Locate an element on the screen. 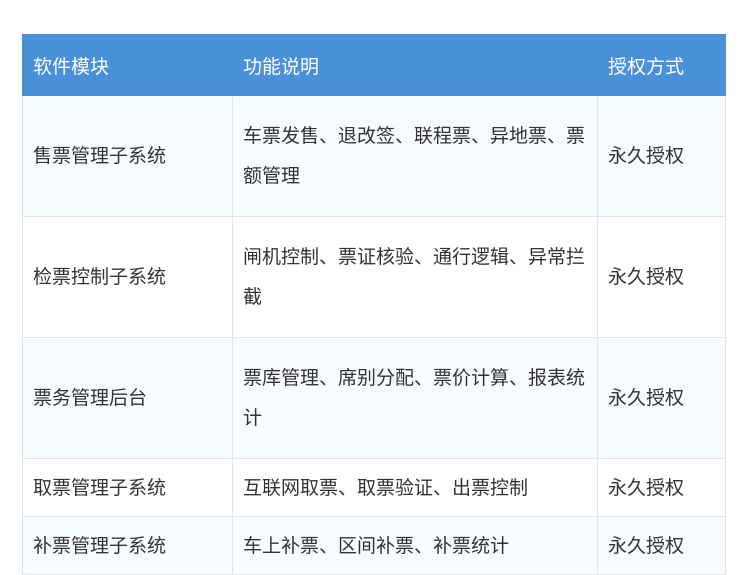  cell-module: 取票管理子系统 is located at coordinates (127, 487).